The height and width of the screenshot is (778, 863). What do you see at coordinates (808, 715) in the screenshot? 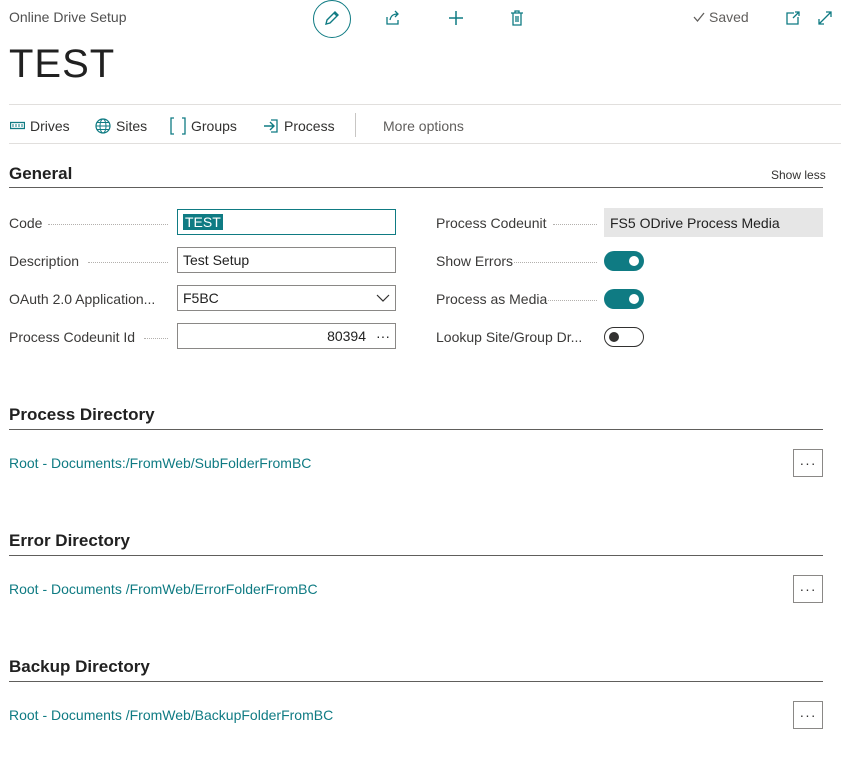
I see `backup-directory-more-button: ···` at bounding box center [808, 715].